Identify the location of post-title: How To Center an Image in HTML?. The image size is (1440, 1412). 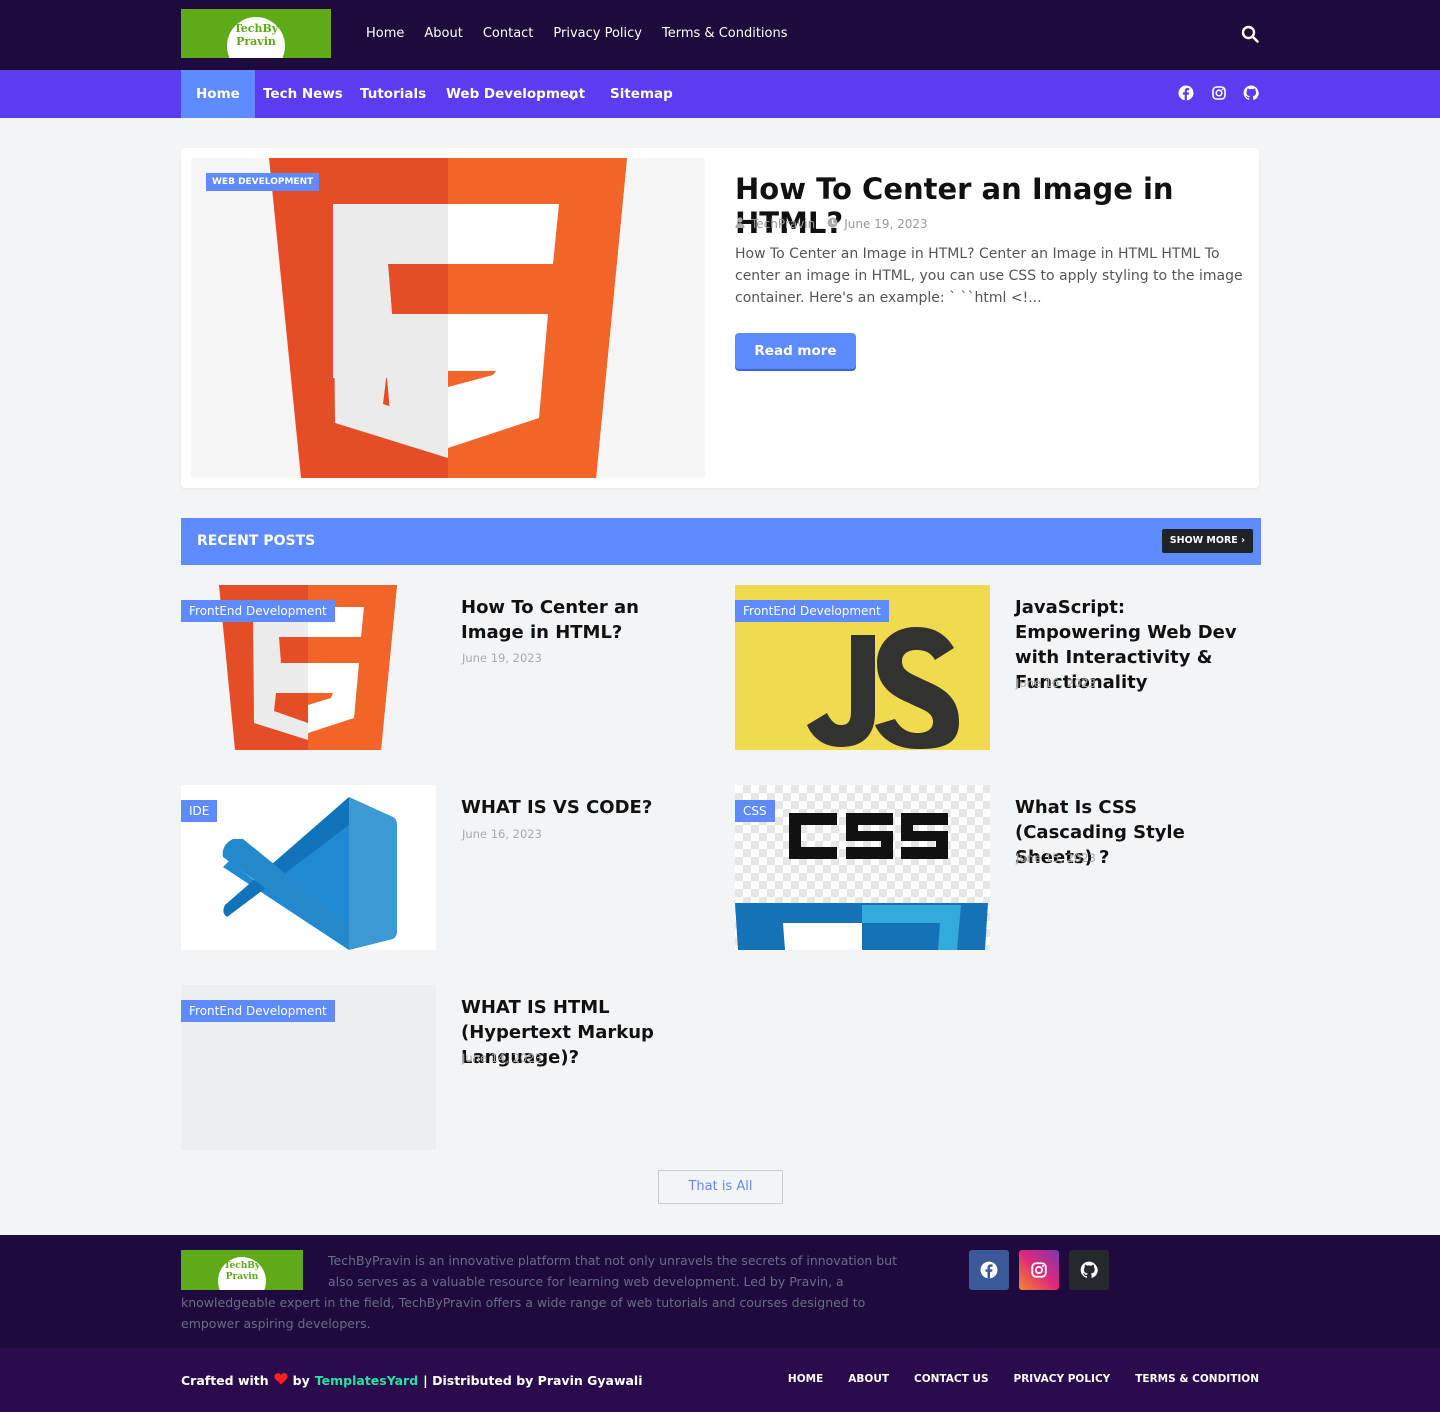
(579, 620).